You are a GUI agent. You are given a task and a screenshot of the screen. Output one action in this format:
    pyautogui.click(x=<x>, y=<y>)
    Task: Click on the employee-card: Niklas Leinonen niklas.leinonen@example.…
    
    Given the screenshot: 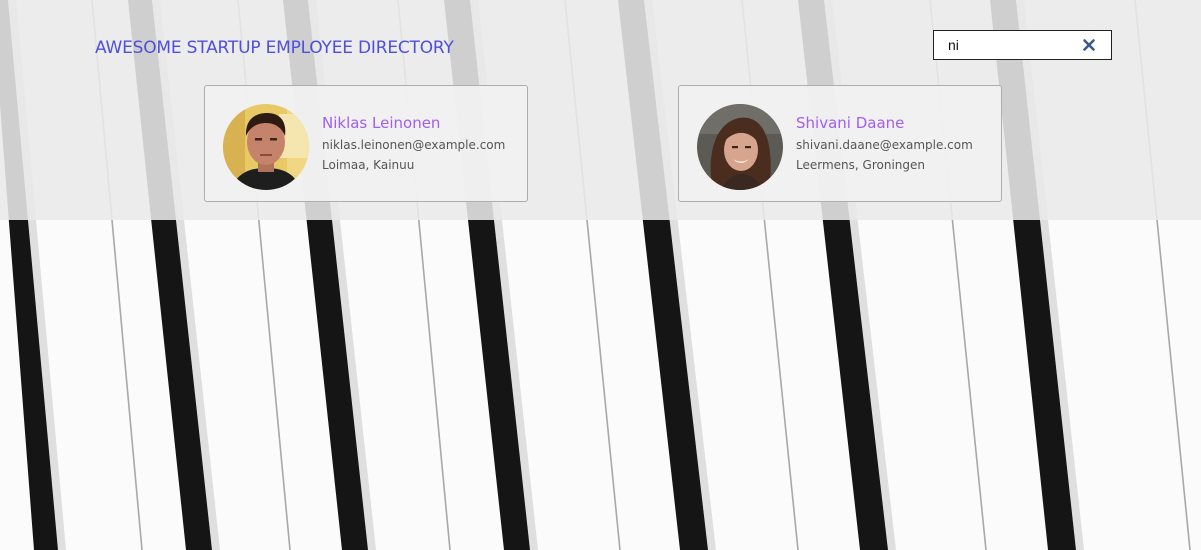 What is the action you would take?
    pyautogui.click(x=366, y=143)
    